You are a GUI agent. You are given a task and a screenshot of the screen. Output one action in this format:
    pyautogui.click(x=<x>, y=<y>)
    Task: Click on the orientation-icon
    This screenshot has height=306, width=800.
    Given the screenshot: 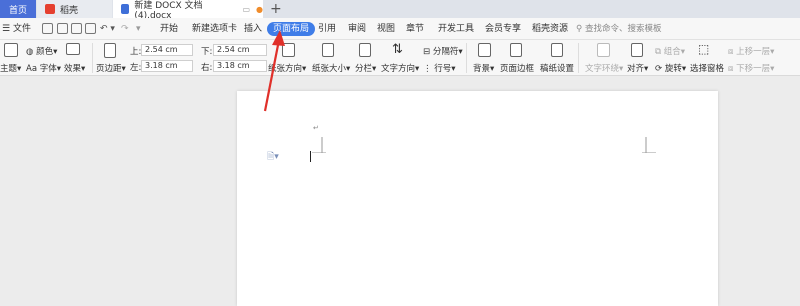 What is the action you would take?
    pyautogui.click(x=288, y=50)
    